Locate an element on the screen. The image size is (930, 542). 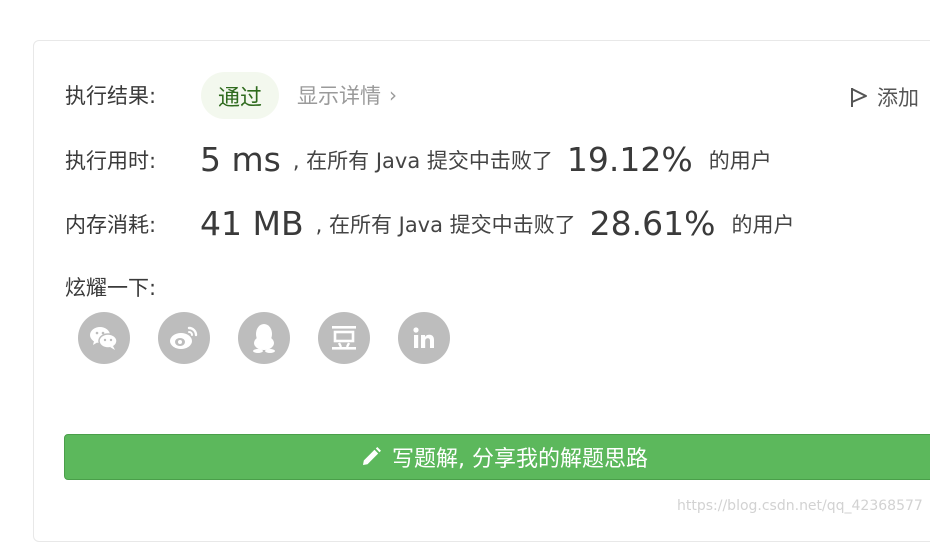
memory-label: 内存消耗: is located at coordinates (111, 224).